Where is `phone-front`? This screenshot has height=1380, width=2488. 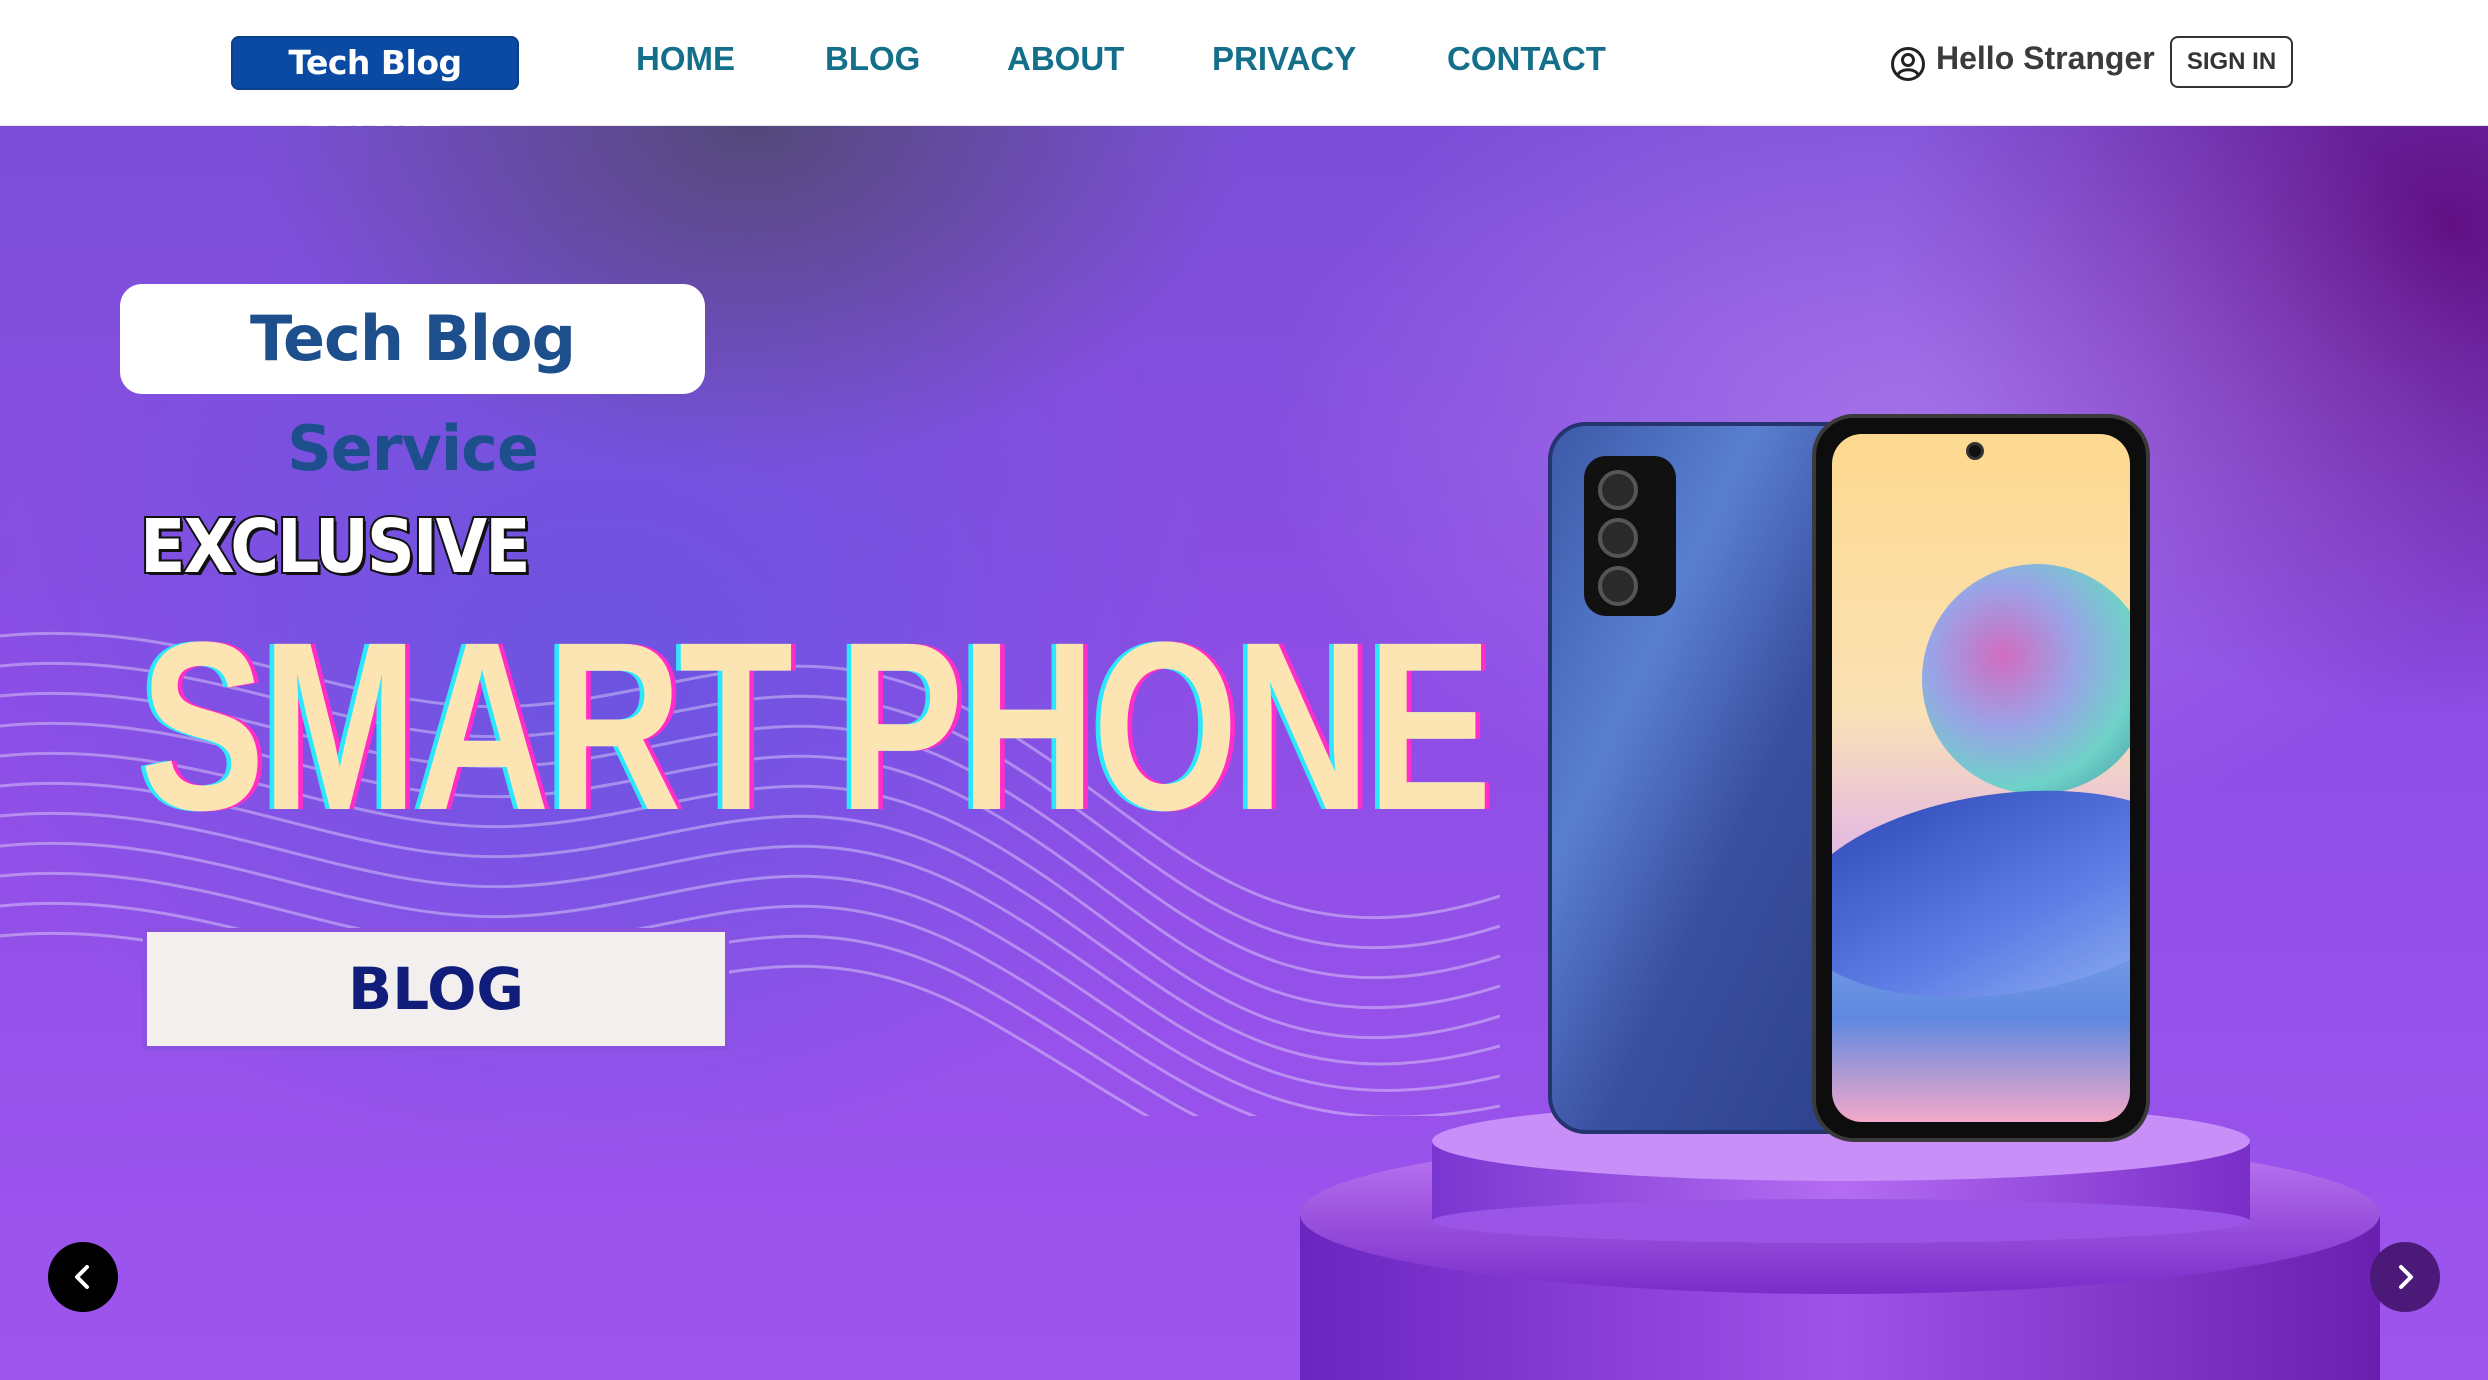 phone-front is located at coordinates (1981, 778).